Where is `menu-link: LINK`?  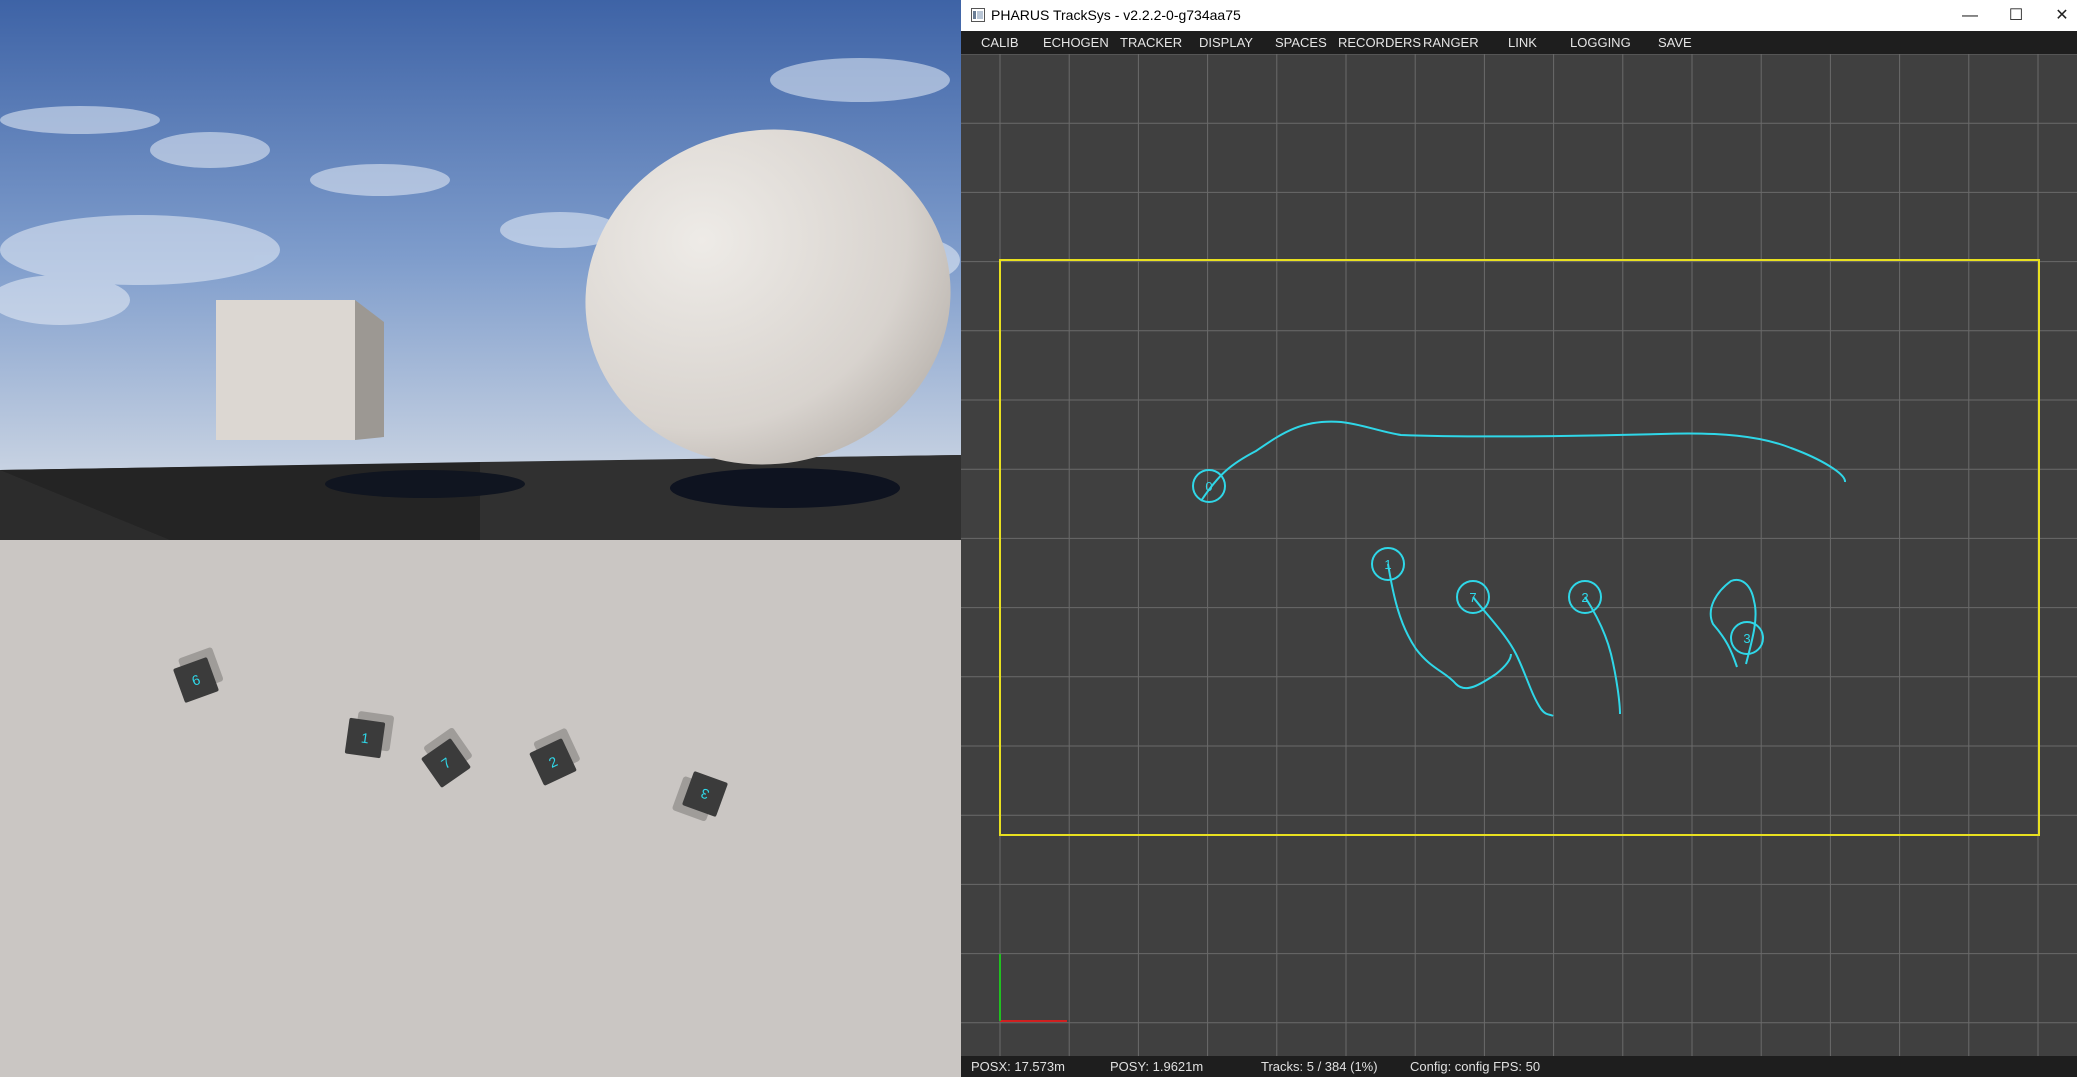
menu-link: LINK is located at coordinates (1522, 43).